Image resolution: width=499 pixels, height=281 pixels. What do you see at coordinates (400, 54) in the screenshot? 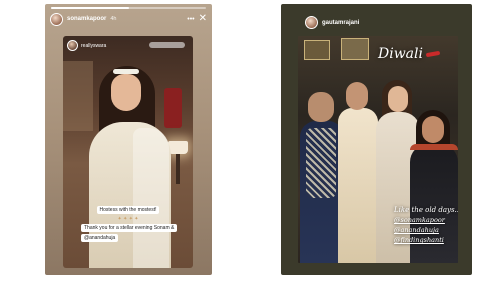
I see `story-title-text: Diwali` at bounding box center [400, 54].